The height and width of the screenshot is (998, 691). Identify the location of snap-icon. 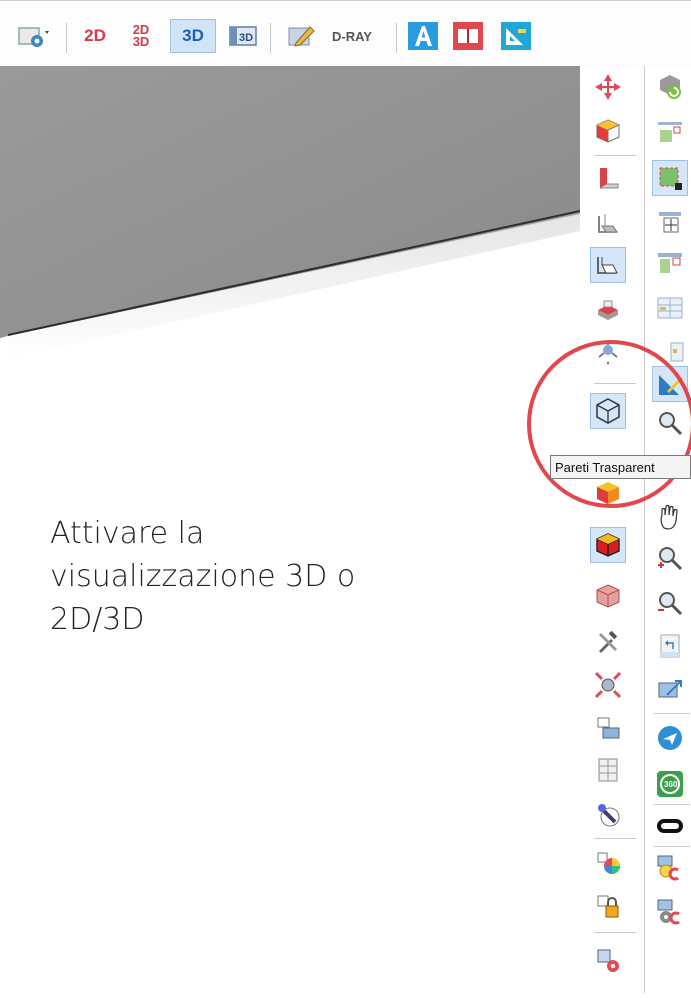
(670, 222).